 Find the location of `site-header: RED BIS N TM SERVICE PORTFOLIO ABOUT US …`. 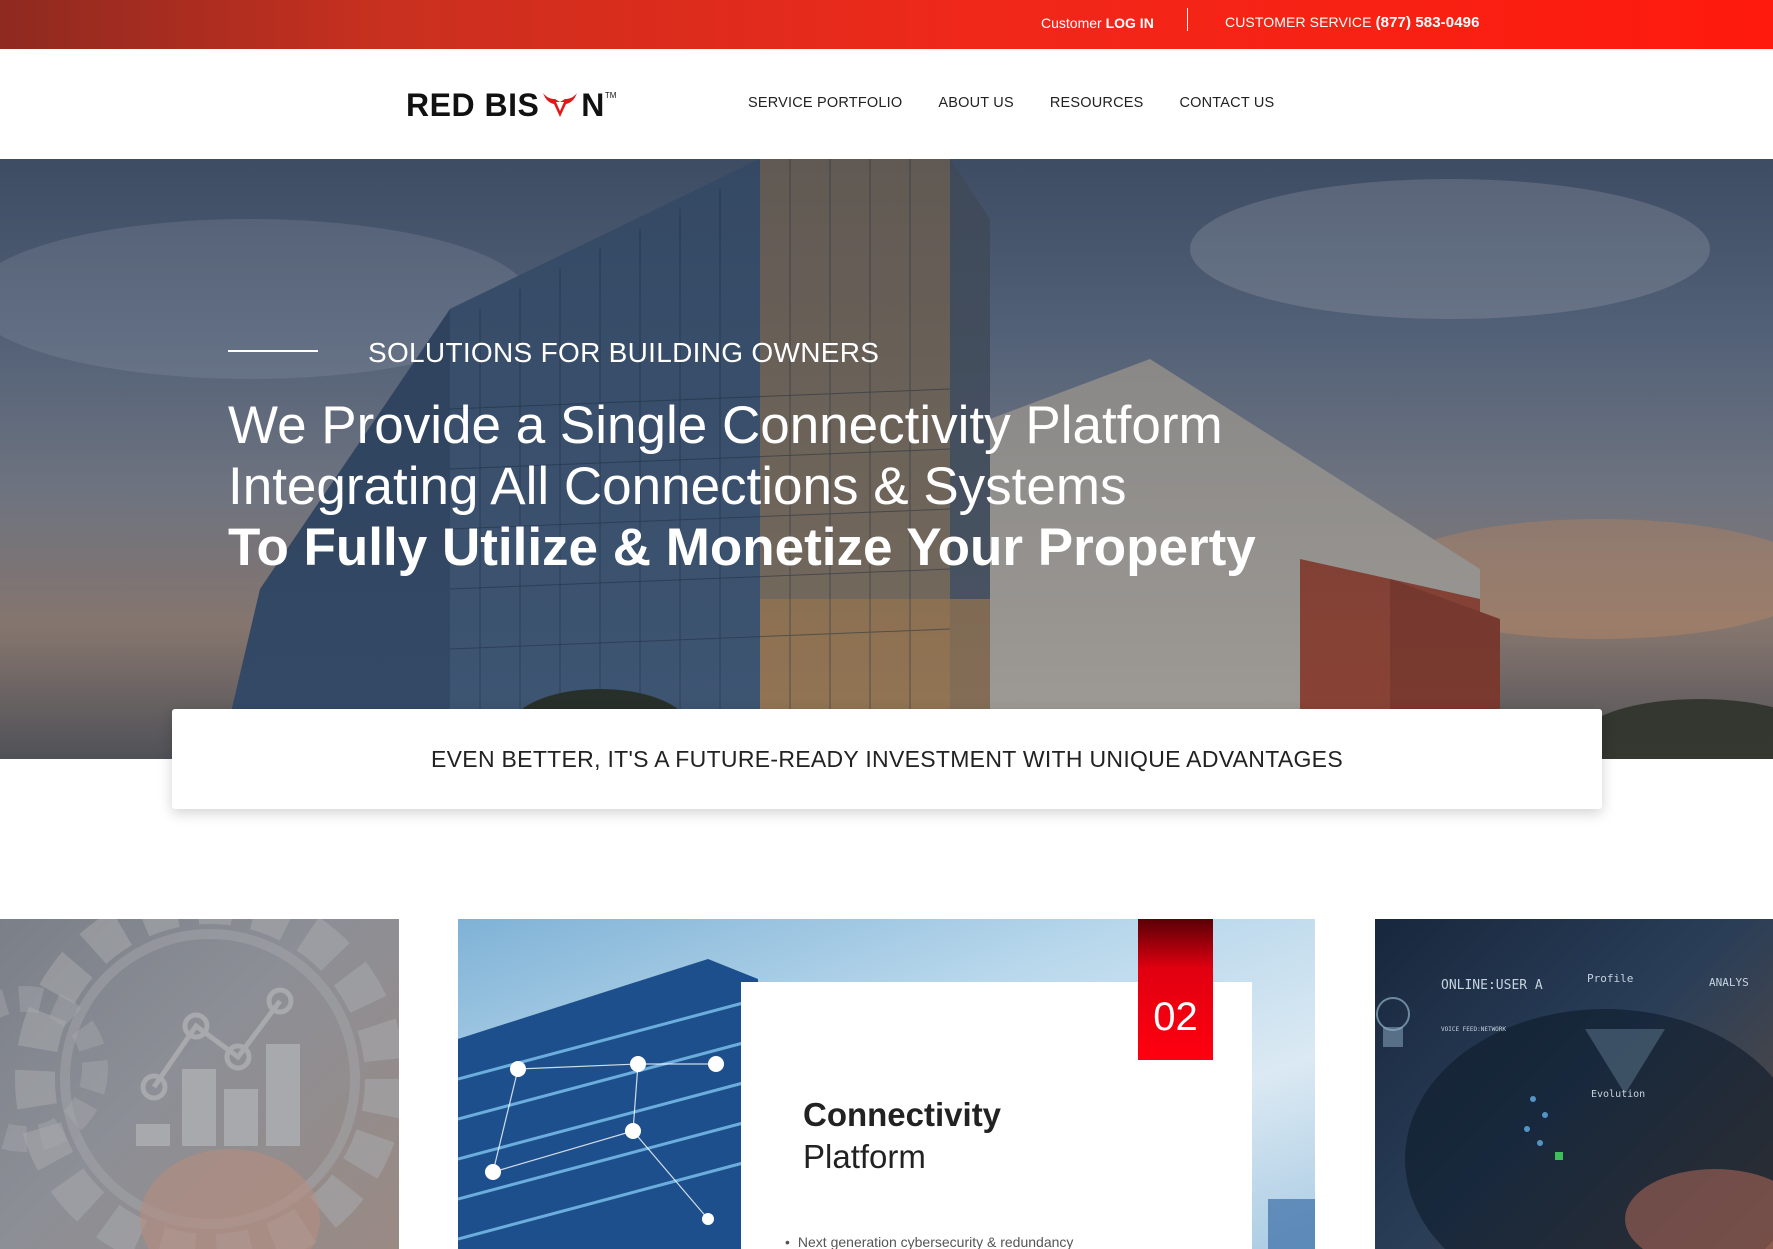

site-header: RED BIS N TM SERVICE PORTFOLIO ABOUT US … is located at coordinates (886, 104).